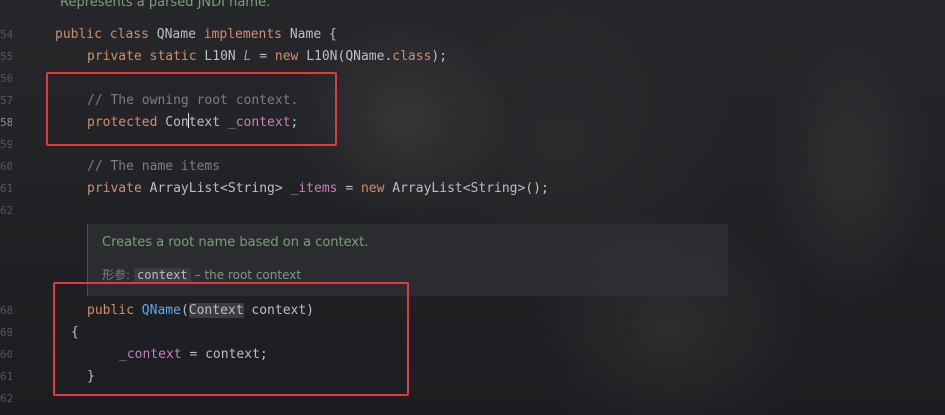  Describe the element at coordinates (6, 144) in the screenshot. I see `line-number: 59` at that location.